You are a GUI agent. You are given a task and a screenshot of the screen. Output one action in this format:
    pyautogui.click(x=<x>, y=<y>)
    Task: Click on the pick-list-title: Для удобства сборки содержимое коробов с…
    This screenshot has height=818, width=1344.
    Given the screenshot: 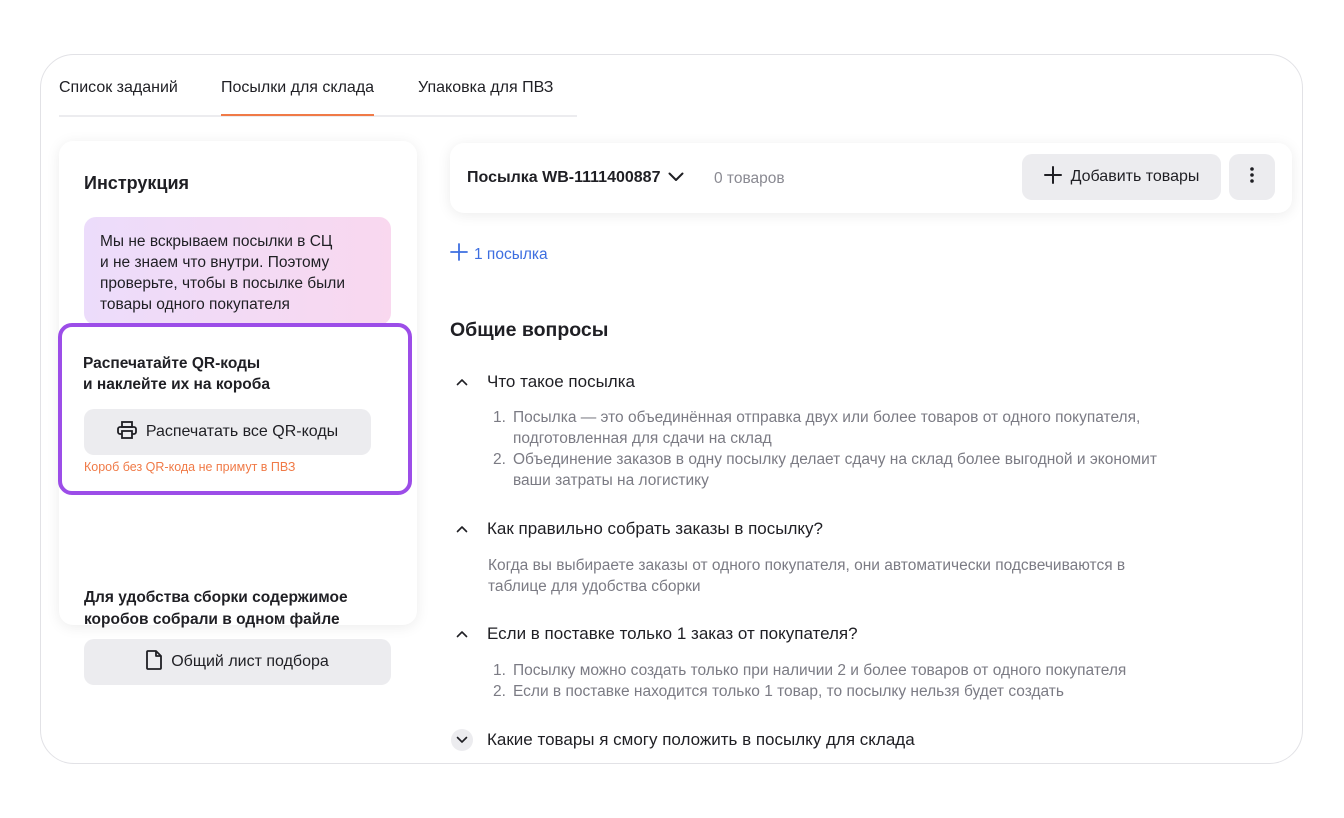 What is the action you would take?
    pyautogui.click(x=216, y=608)
    